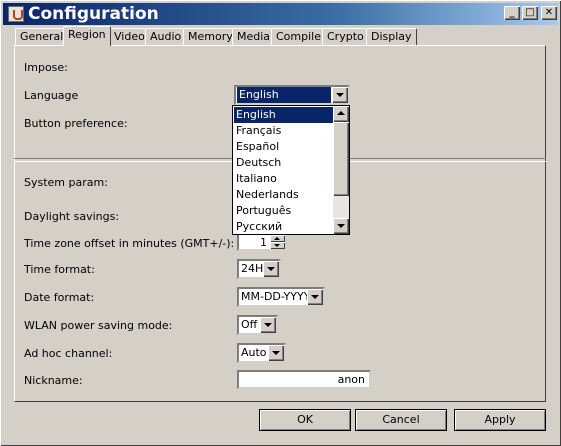 This screenshot has width=561, height=446. What do you see at coordinates (345, 36) in the screenshot?
I see `tab-crypto: Crypto` at bounding box center [345, 36].